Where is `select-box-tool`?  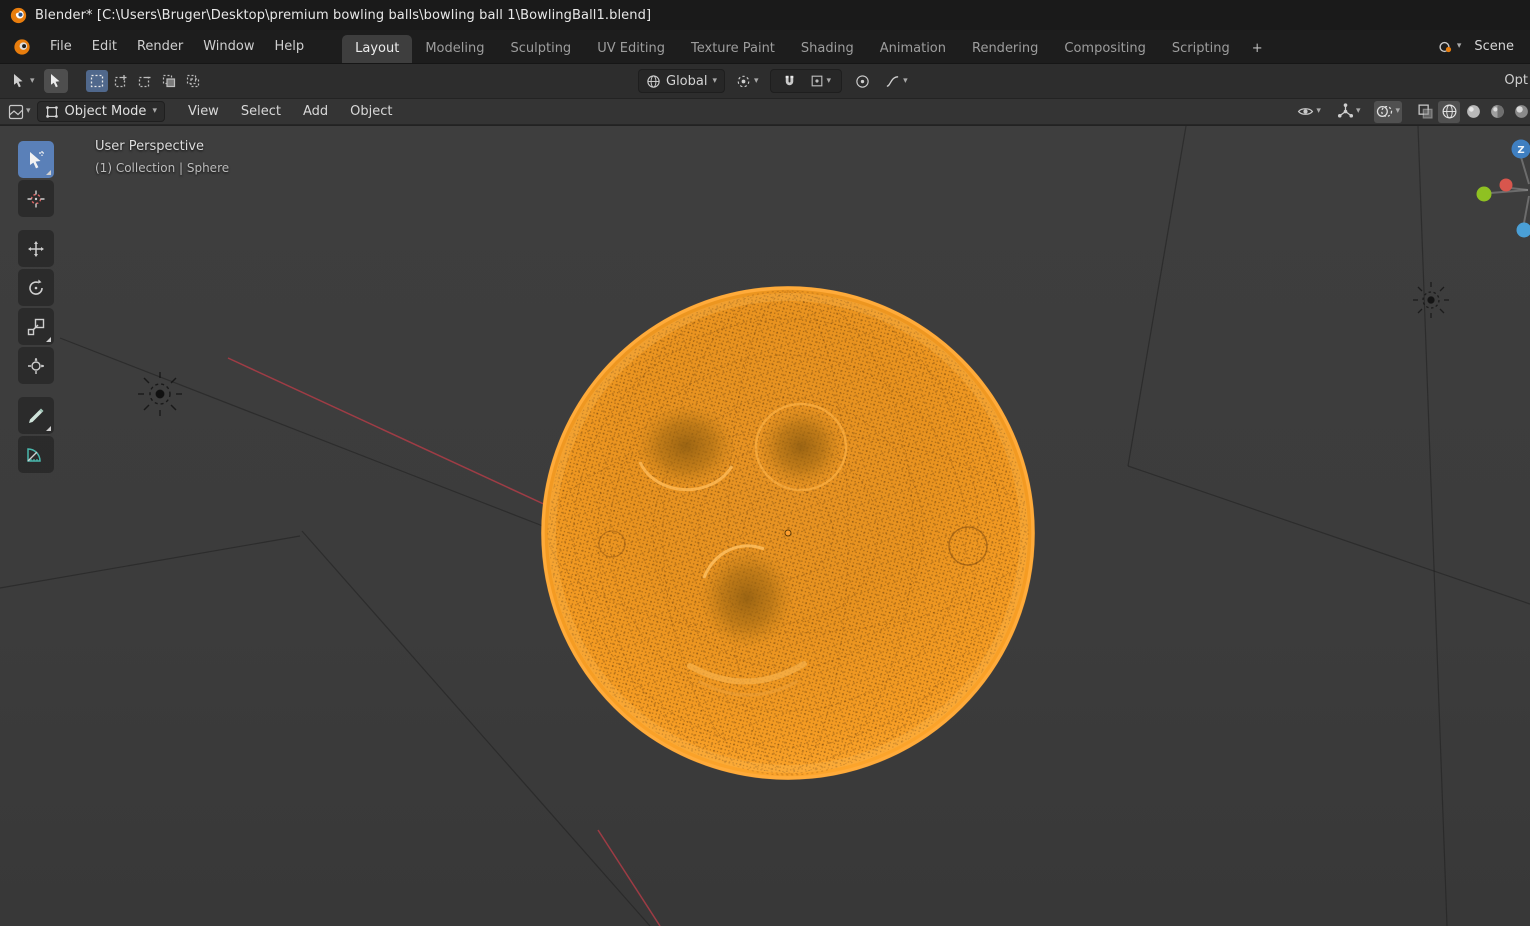 select-box-tool is located at coordinates (36, 159).